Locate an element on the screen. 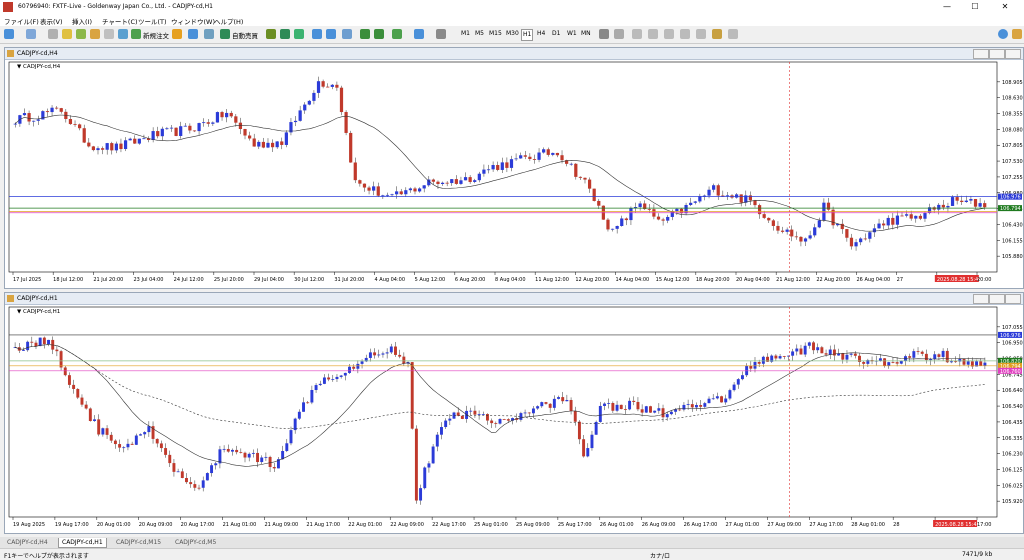 The height and width of the screenshot is (560, 1024). signals-icon is located at coordinates (209, 34).